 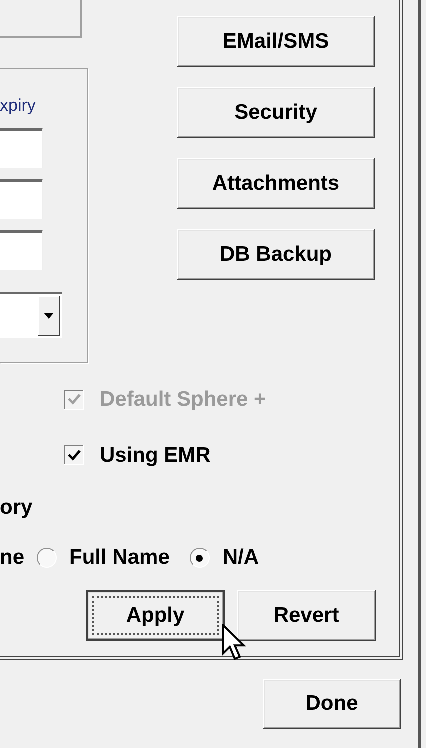 I want to click on settings-button: Security, so click(x=276, y=112).